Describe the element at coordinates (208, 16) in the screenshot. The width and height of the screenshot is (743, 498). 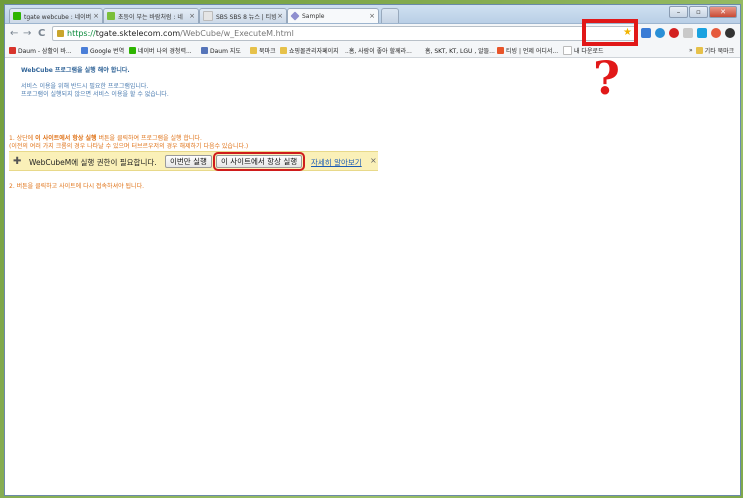
I see `sbs-icon` at that location.